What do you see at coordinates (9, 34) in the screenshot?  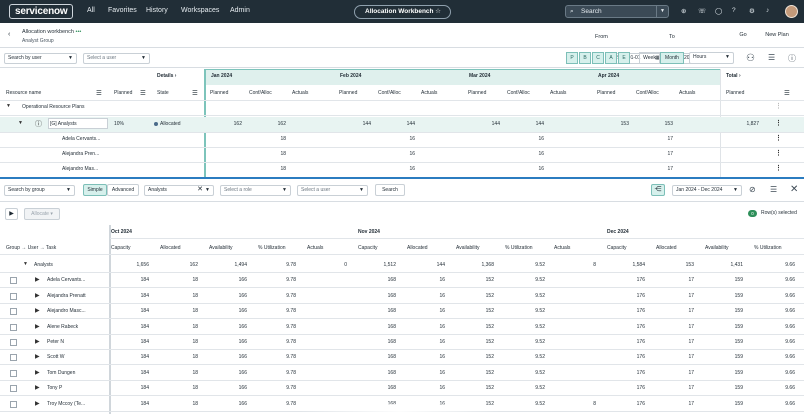 I see `back-arrow-icon: ‹` at bounding box center [9, 34].